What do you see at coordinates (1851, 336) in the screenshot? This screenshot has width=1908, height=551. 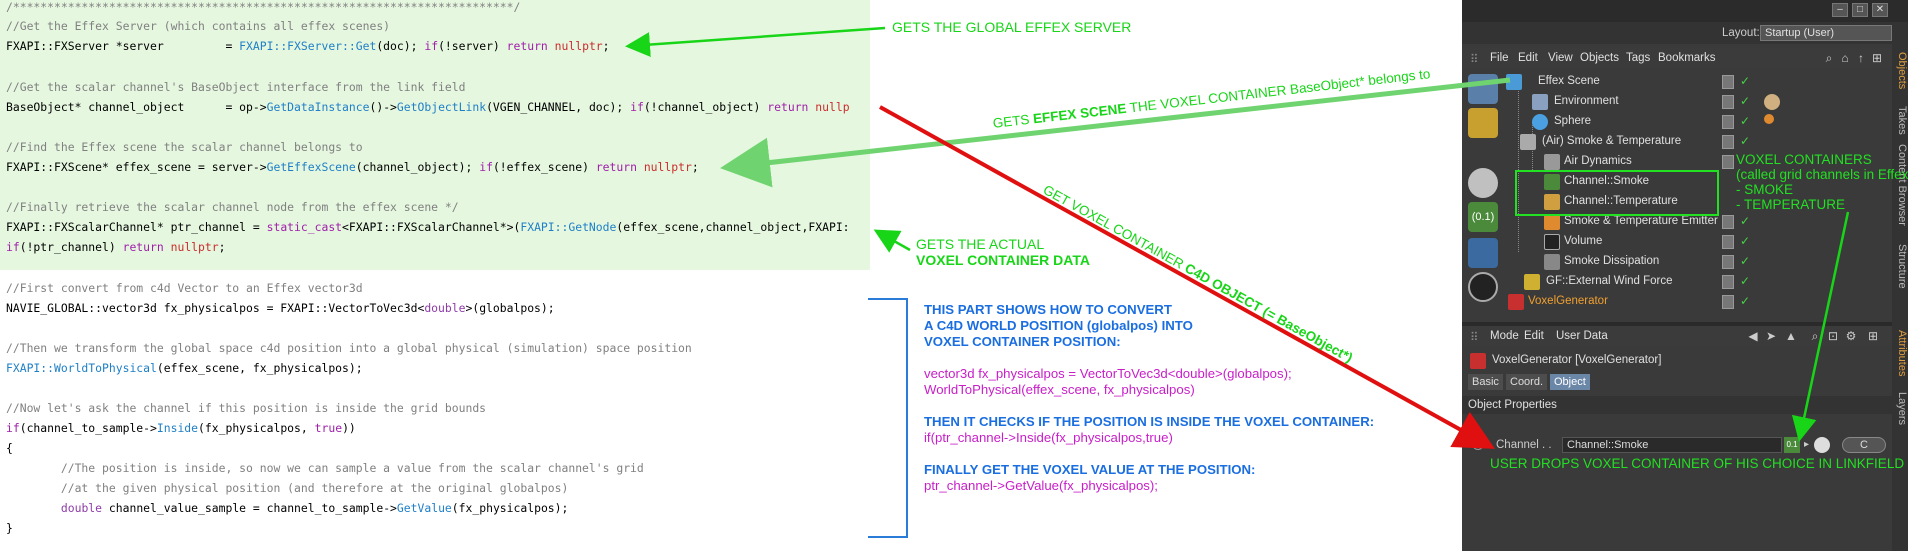 I see `gear-icon: ⚙` at bounding box center [1851, 336].